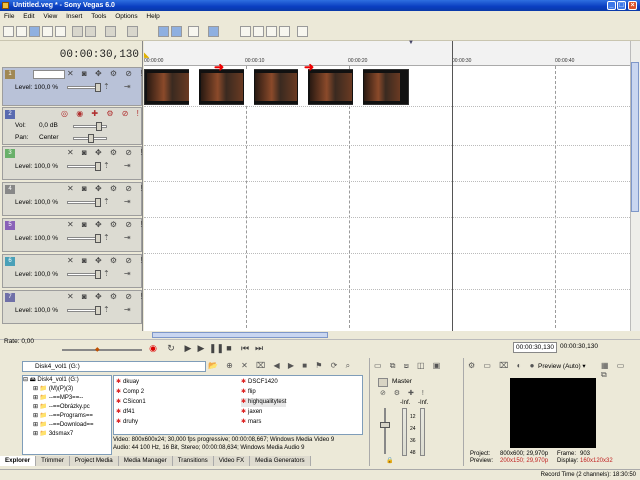 The image size is (640, 480). Describe the element at coordinates (258, 31) in the screenshot. I see `envelope-edit-tool-icon` at that location.